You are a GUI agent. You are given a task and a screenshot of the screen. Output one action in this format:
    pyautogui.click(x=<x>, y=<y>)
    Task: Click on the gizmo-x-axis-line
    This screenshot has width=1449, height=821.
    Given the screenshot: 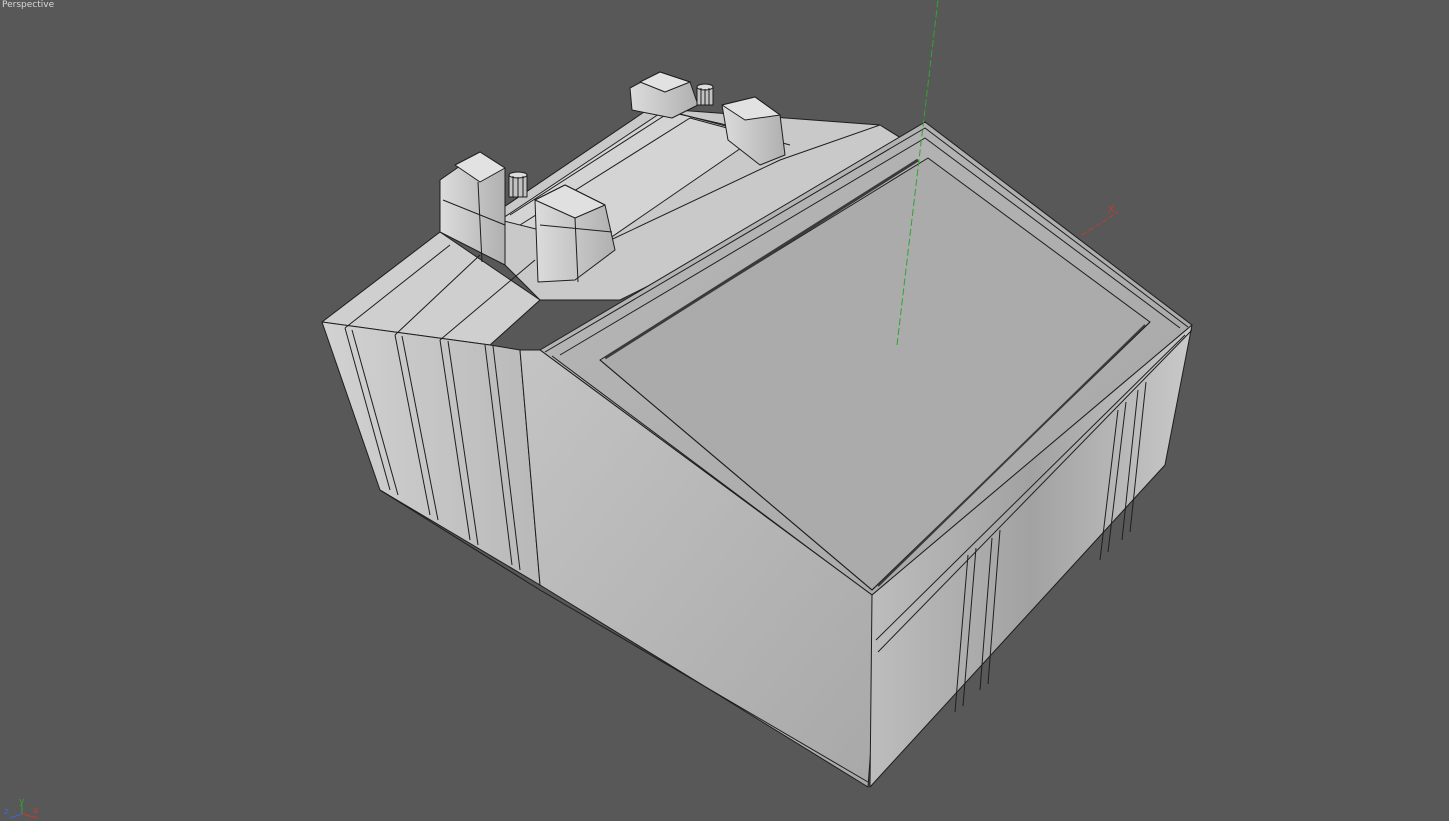 What is the action you would take?
    pyautogui.click(x=1100, y=223)
    